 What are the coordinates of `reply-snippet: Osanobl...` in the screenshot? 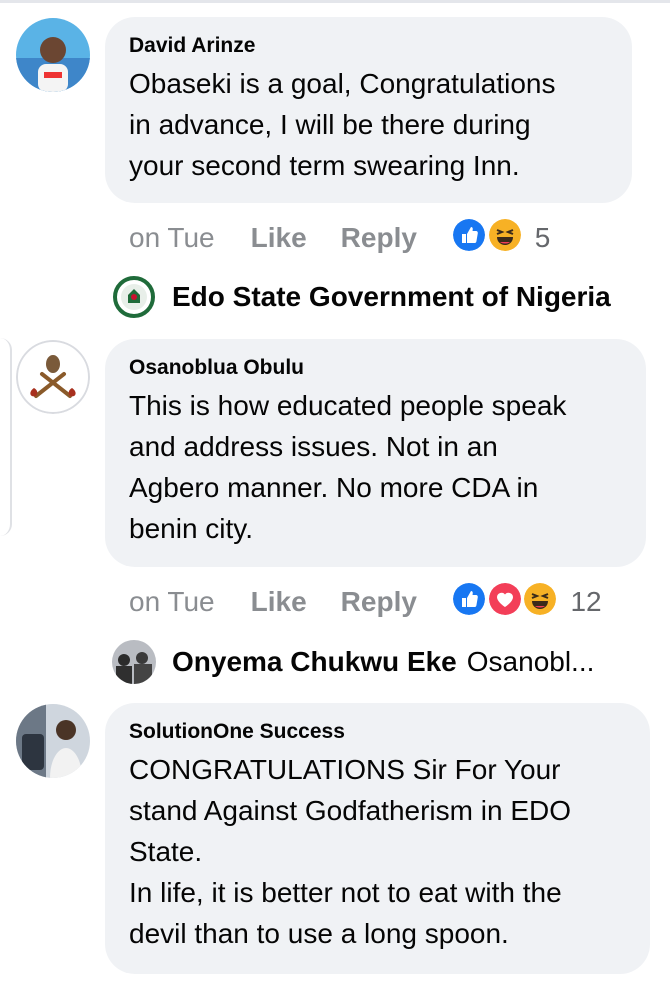 It's located at (530, 661).